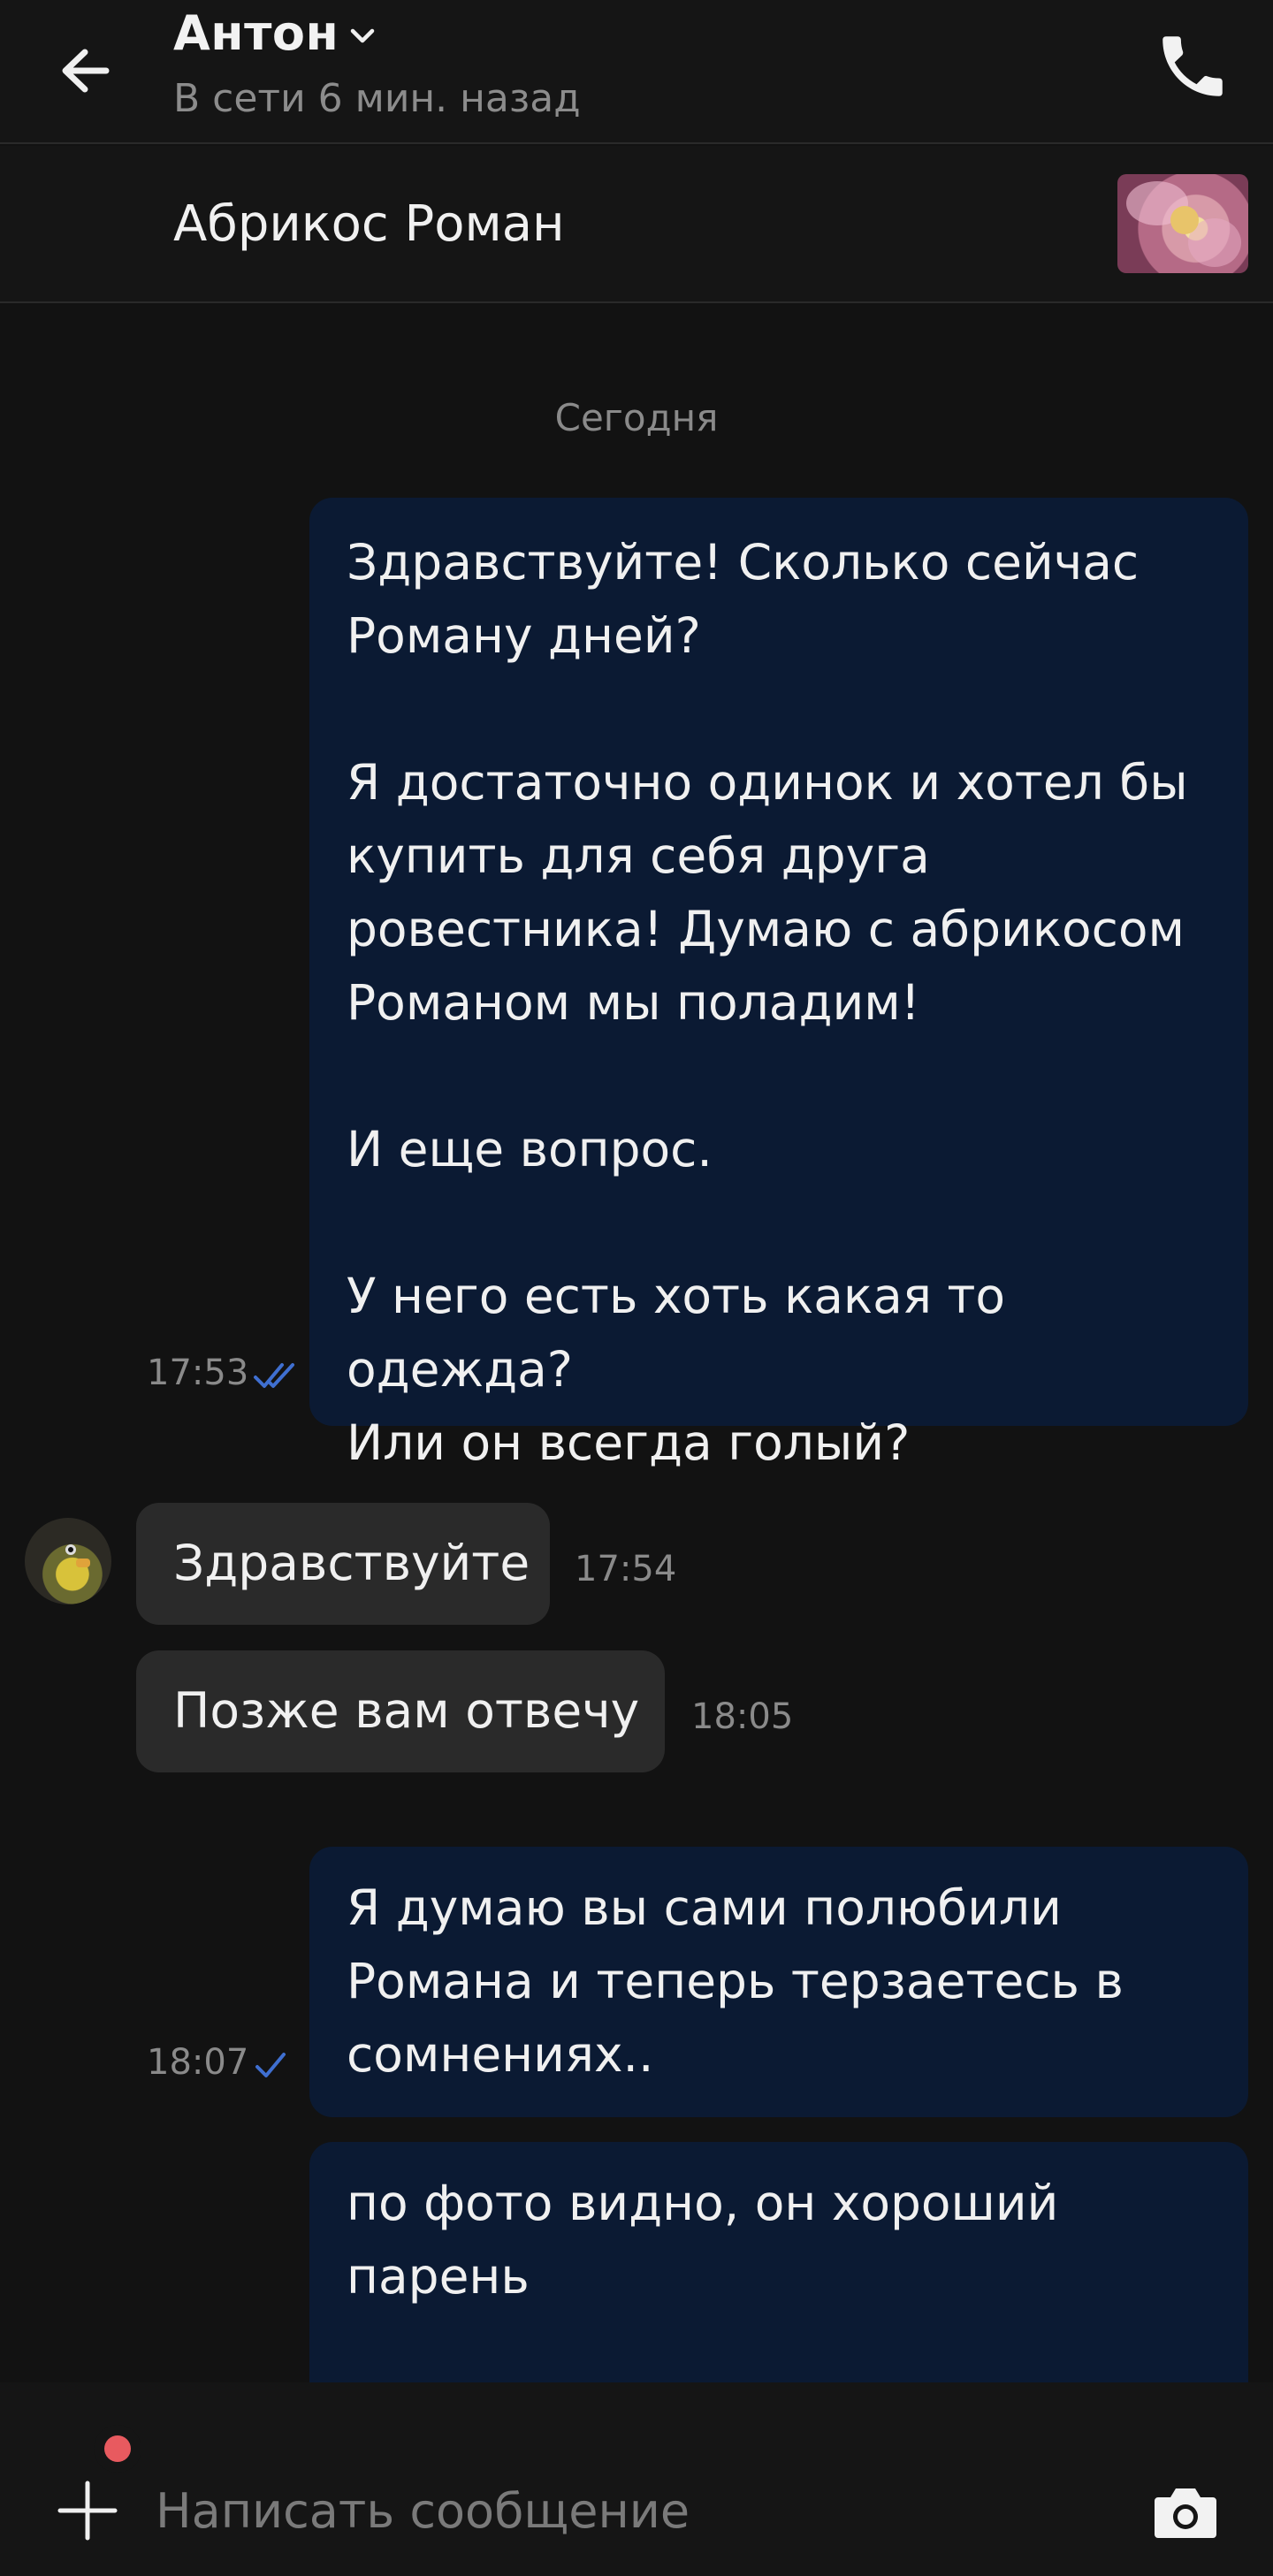  I want to click on avatar-beak, so click(83, 1563).